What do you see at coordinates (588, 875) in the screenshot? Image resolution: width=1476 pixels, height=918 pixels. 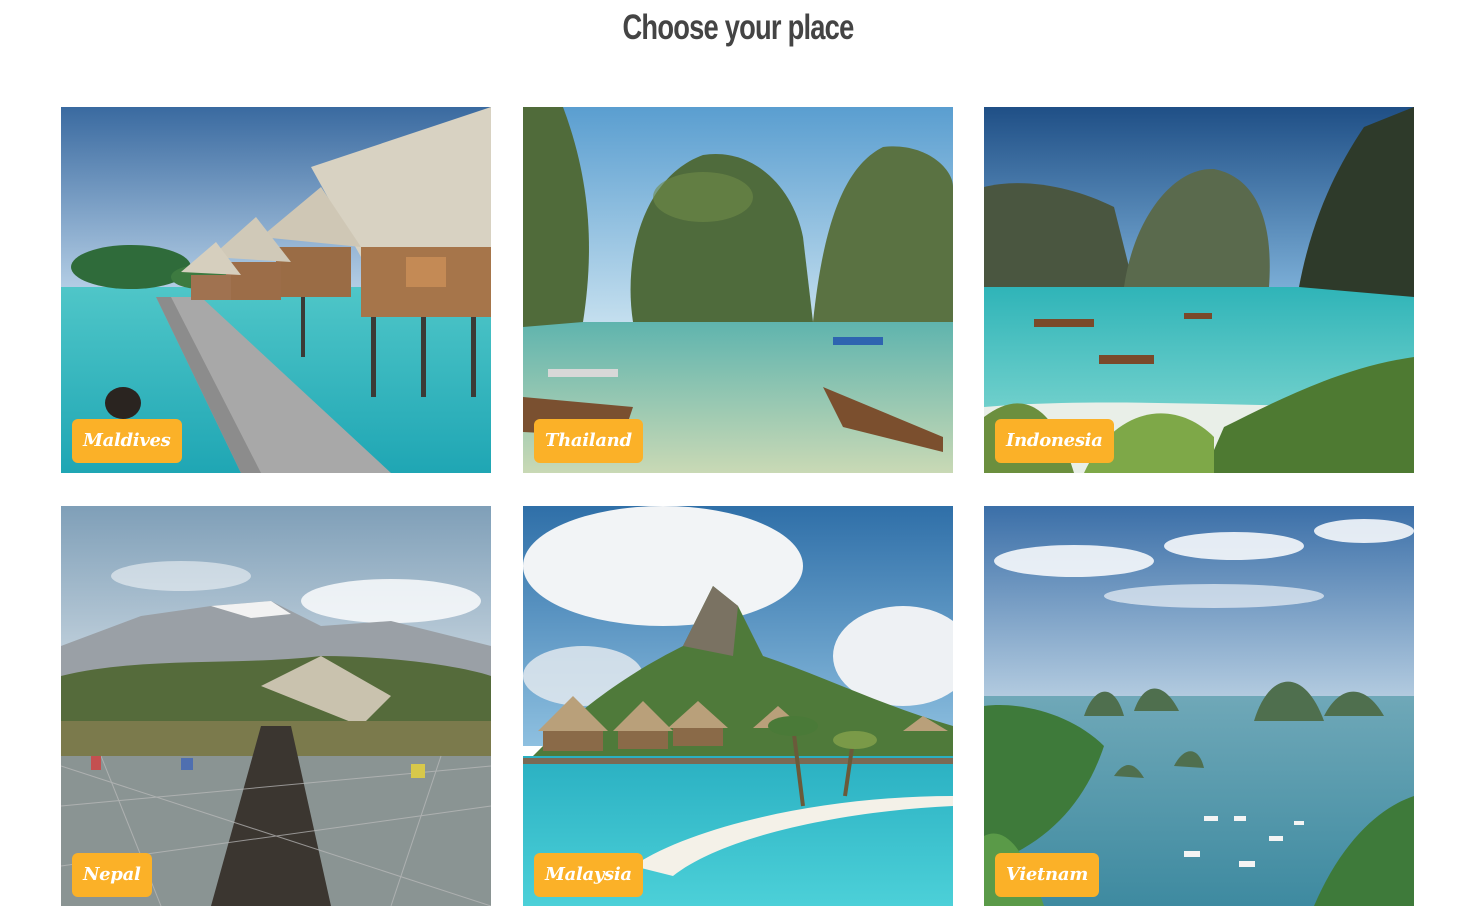 I see `place-label-malaysia: Malaysia` at bounding box center [588, 875].